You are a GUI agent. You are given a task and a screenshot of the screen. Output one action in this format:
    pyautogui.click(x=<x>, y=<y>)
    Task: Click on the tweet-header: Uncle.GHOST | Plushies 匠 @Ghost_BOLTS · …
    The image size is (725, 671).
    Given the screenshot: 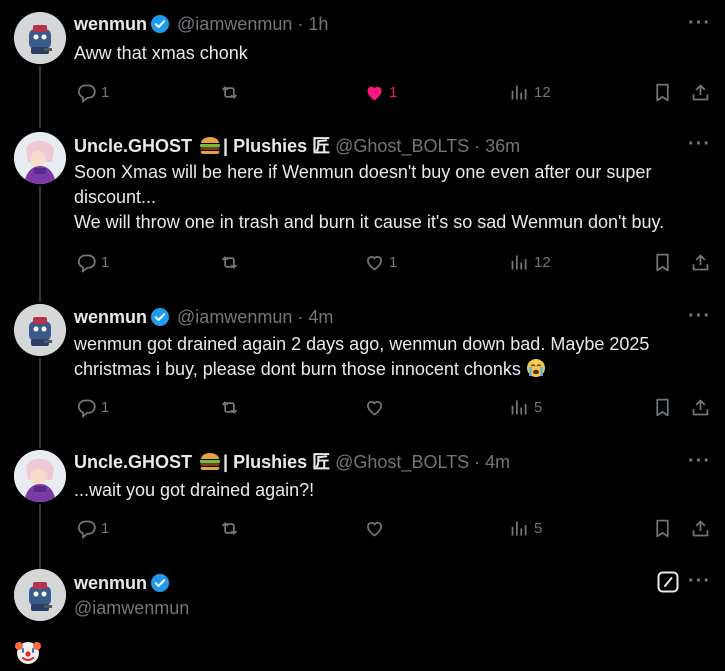 What is the action you would take?
    pyautogui.click(x=297, y=146)
    